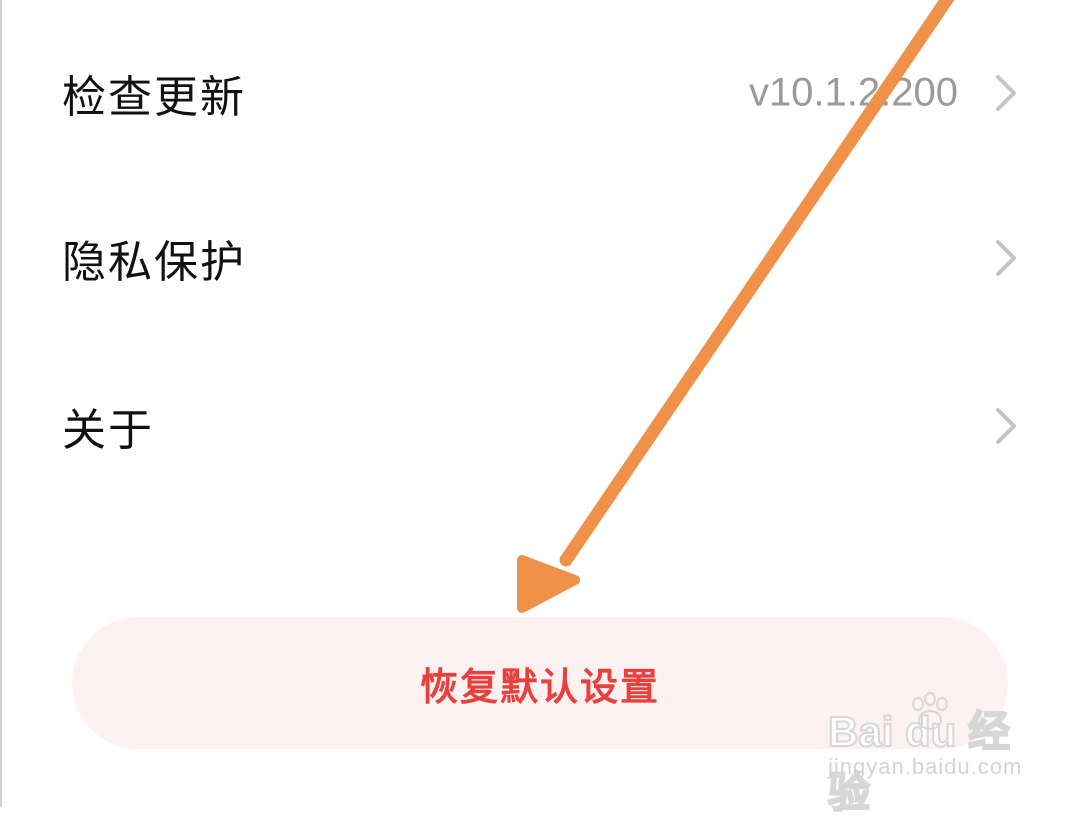 The image size is (1080, 820). I want to click on paw-icon, so click(930, 711).